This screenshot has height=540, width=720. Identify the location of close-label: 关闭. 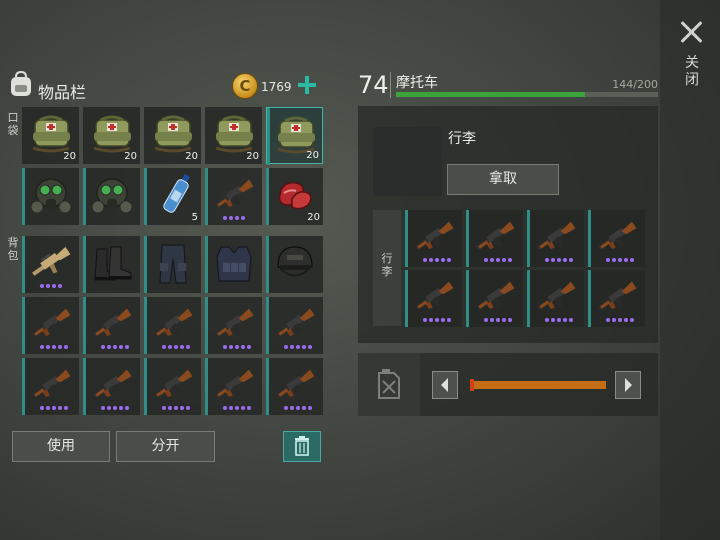
(692, 72).